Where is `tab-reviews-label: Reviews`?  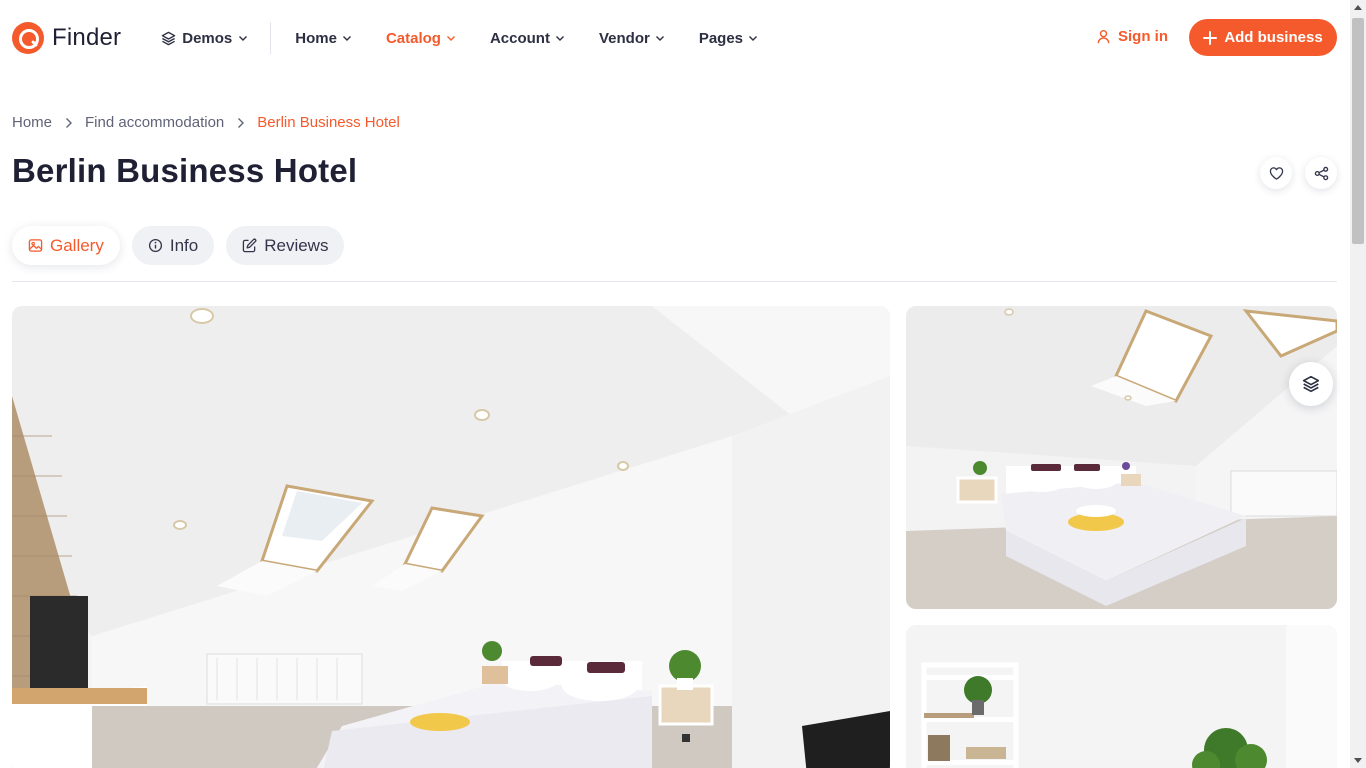
tab-reviews-label: Reviews is located at coordinates (296, 245).